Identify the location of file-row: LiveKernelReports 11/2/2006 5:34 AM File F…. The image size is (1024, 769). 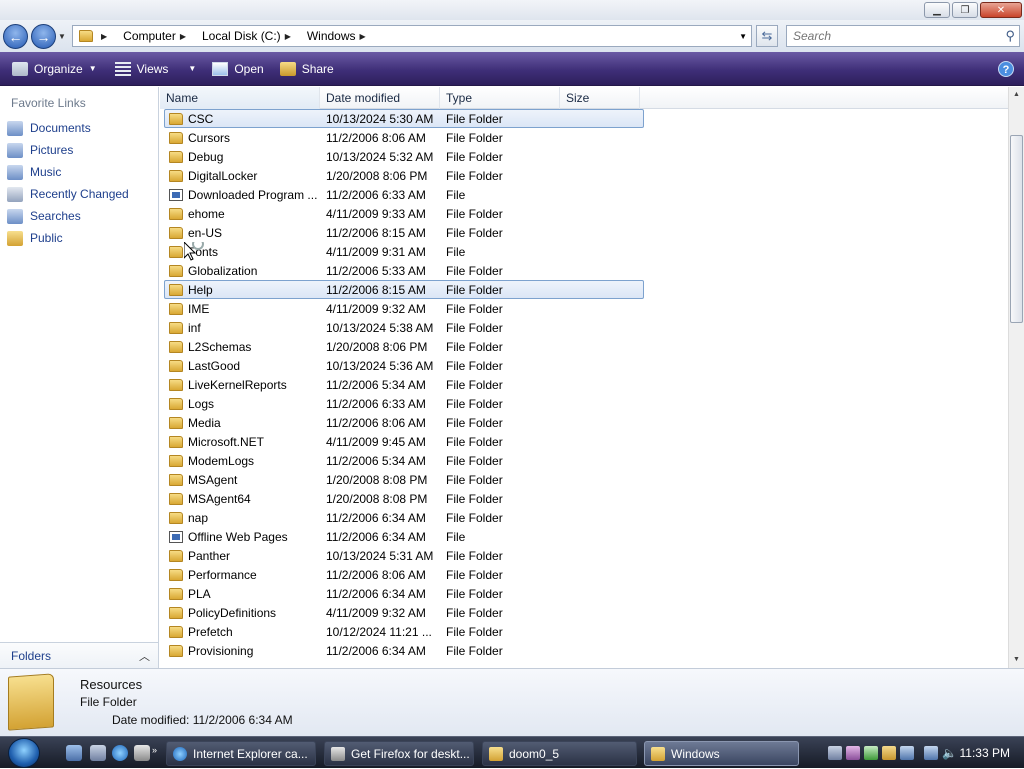
(404, 384).